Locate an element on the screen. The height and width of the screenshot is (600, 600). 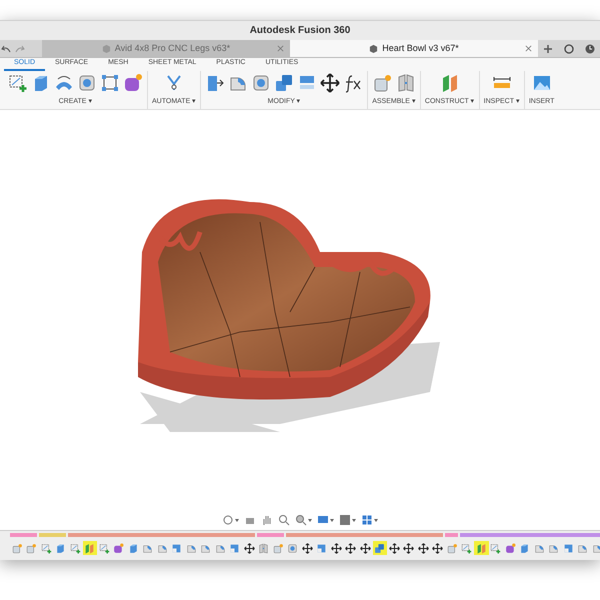
search-icon is located at coordinates (301, 520).